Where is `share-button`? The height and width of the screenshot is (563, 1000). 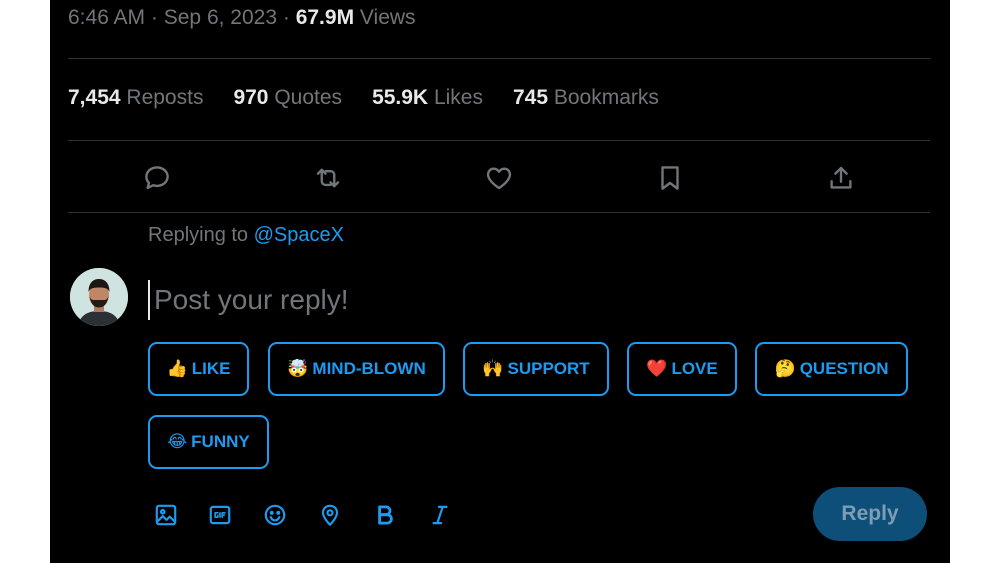 share-button is located at coordinates (841, 178).